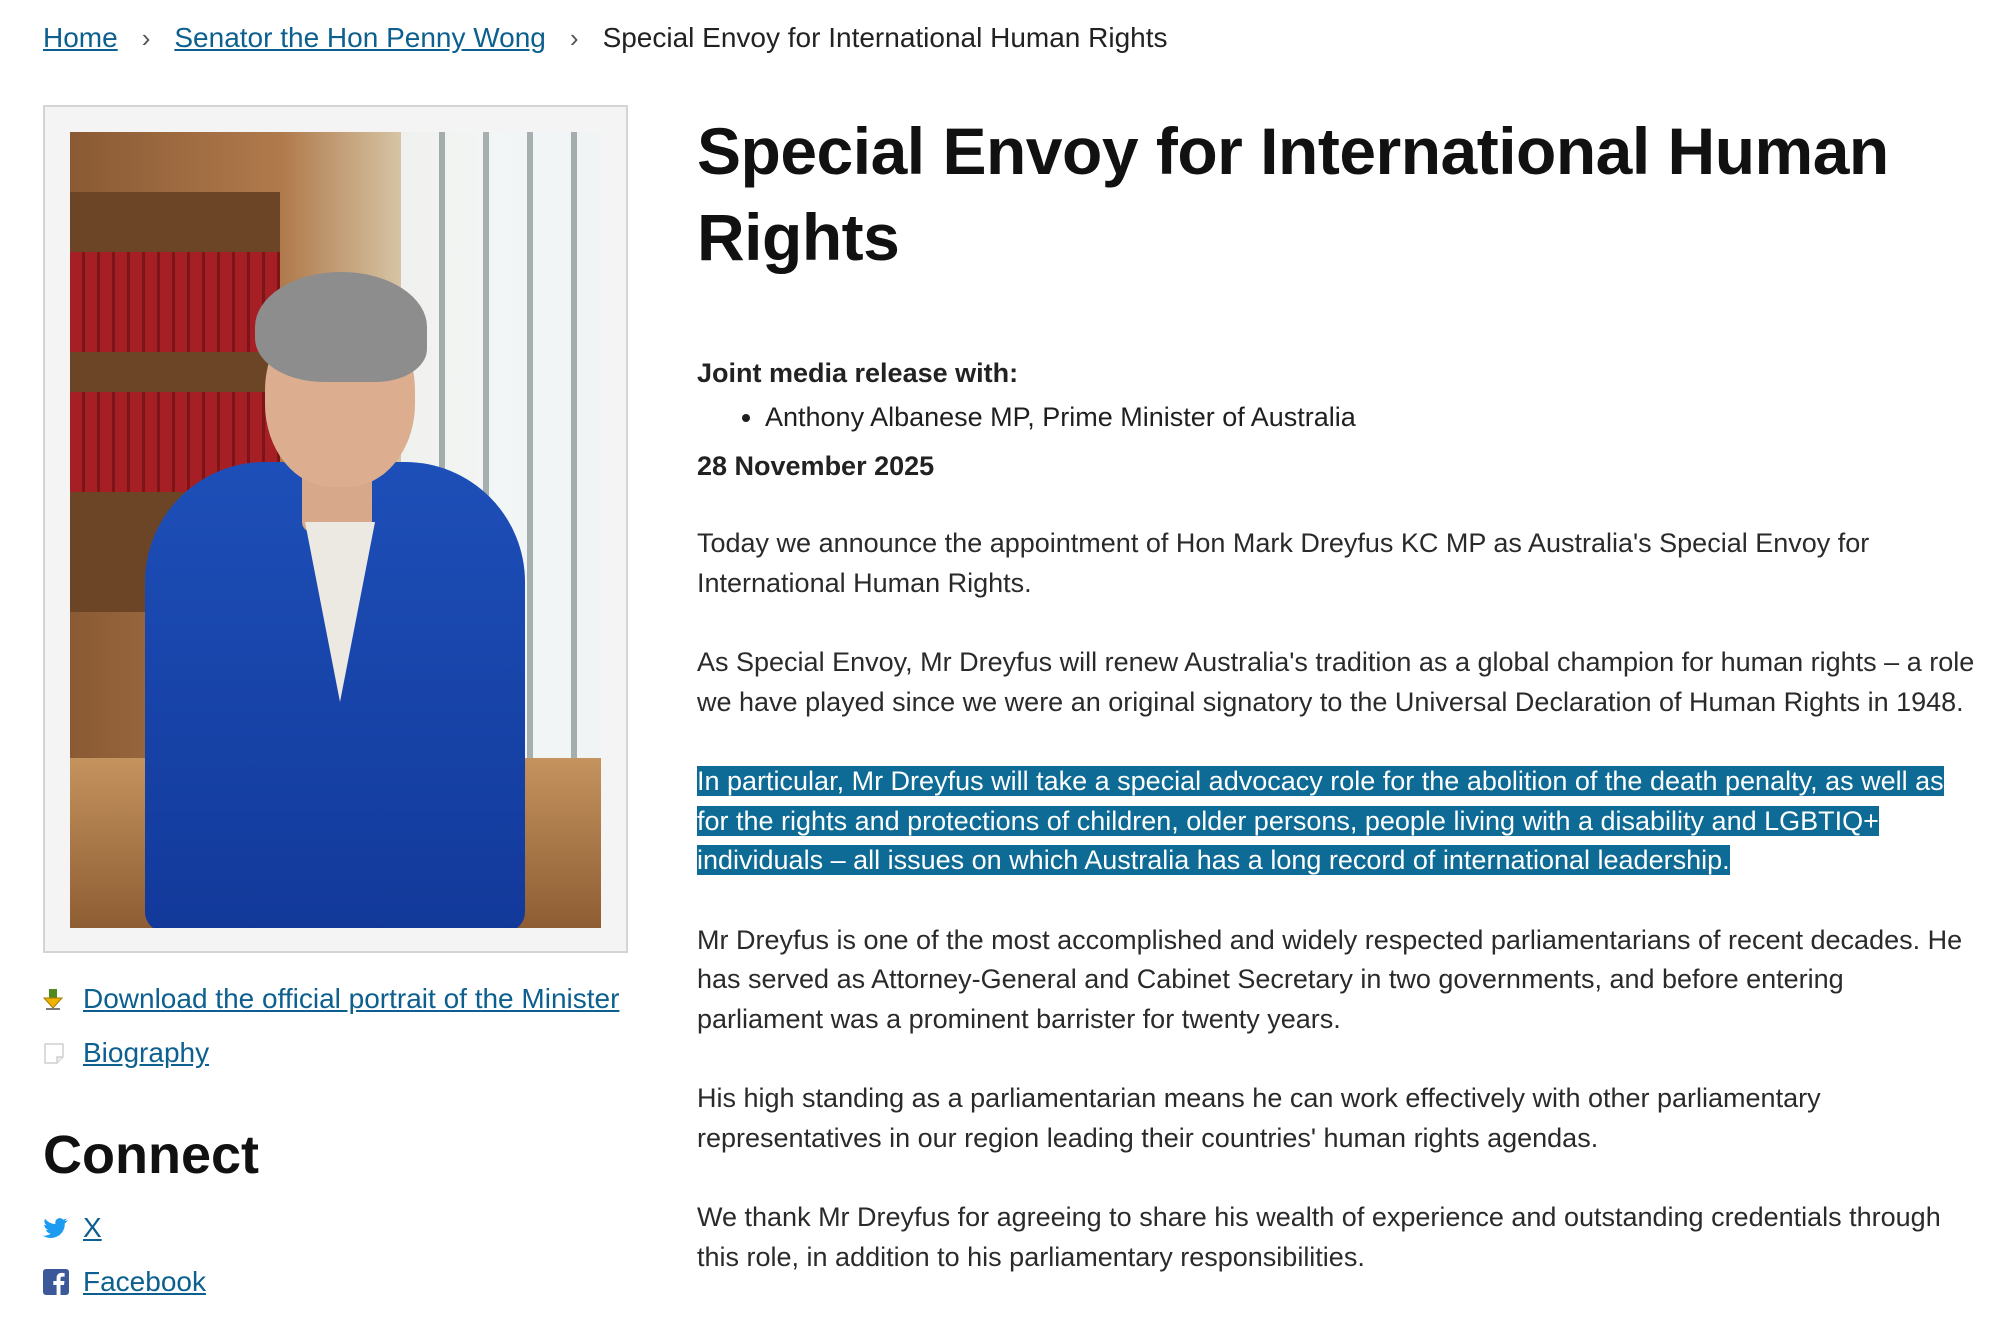 Image resolution: width=2000 pixels, height=1326 pixels. What do you see at coordinates (858, 373) in the screenshot?
I see `joint-release-label: Joint media release with:` at bounding box center [858, 373].